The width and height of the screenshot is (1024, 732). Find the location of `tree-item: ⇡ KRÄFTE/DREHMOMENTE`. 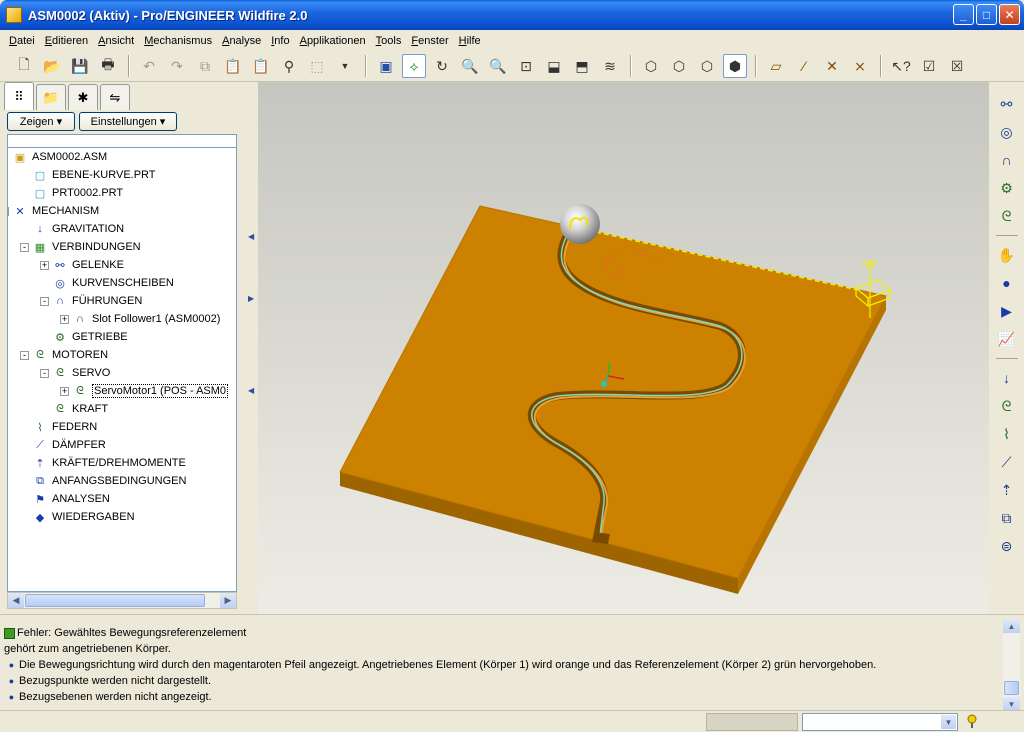

tree-item: ⇡ KRÄFTE/DREHMOMENTE is located at coordinates (108, 463).